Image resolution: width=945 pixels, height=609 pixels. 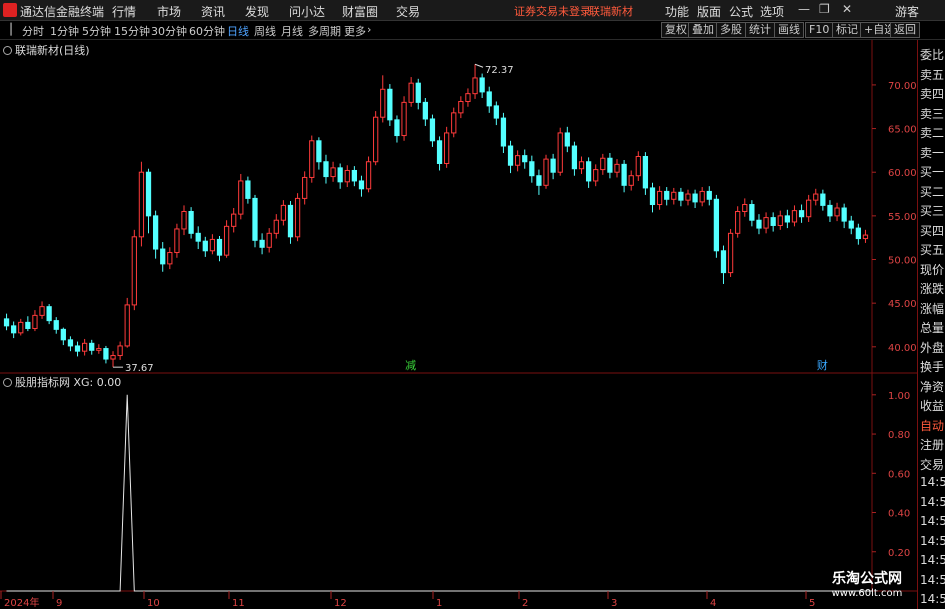 I want to click on period-monthly: 月线, so click(x=292, y=31).